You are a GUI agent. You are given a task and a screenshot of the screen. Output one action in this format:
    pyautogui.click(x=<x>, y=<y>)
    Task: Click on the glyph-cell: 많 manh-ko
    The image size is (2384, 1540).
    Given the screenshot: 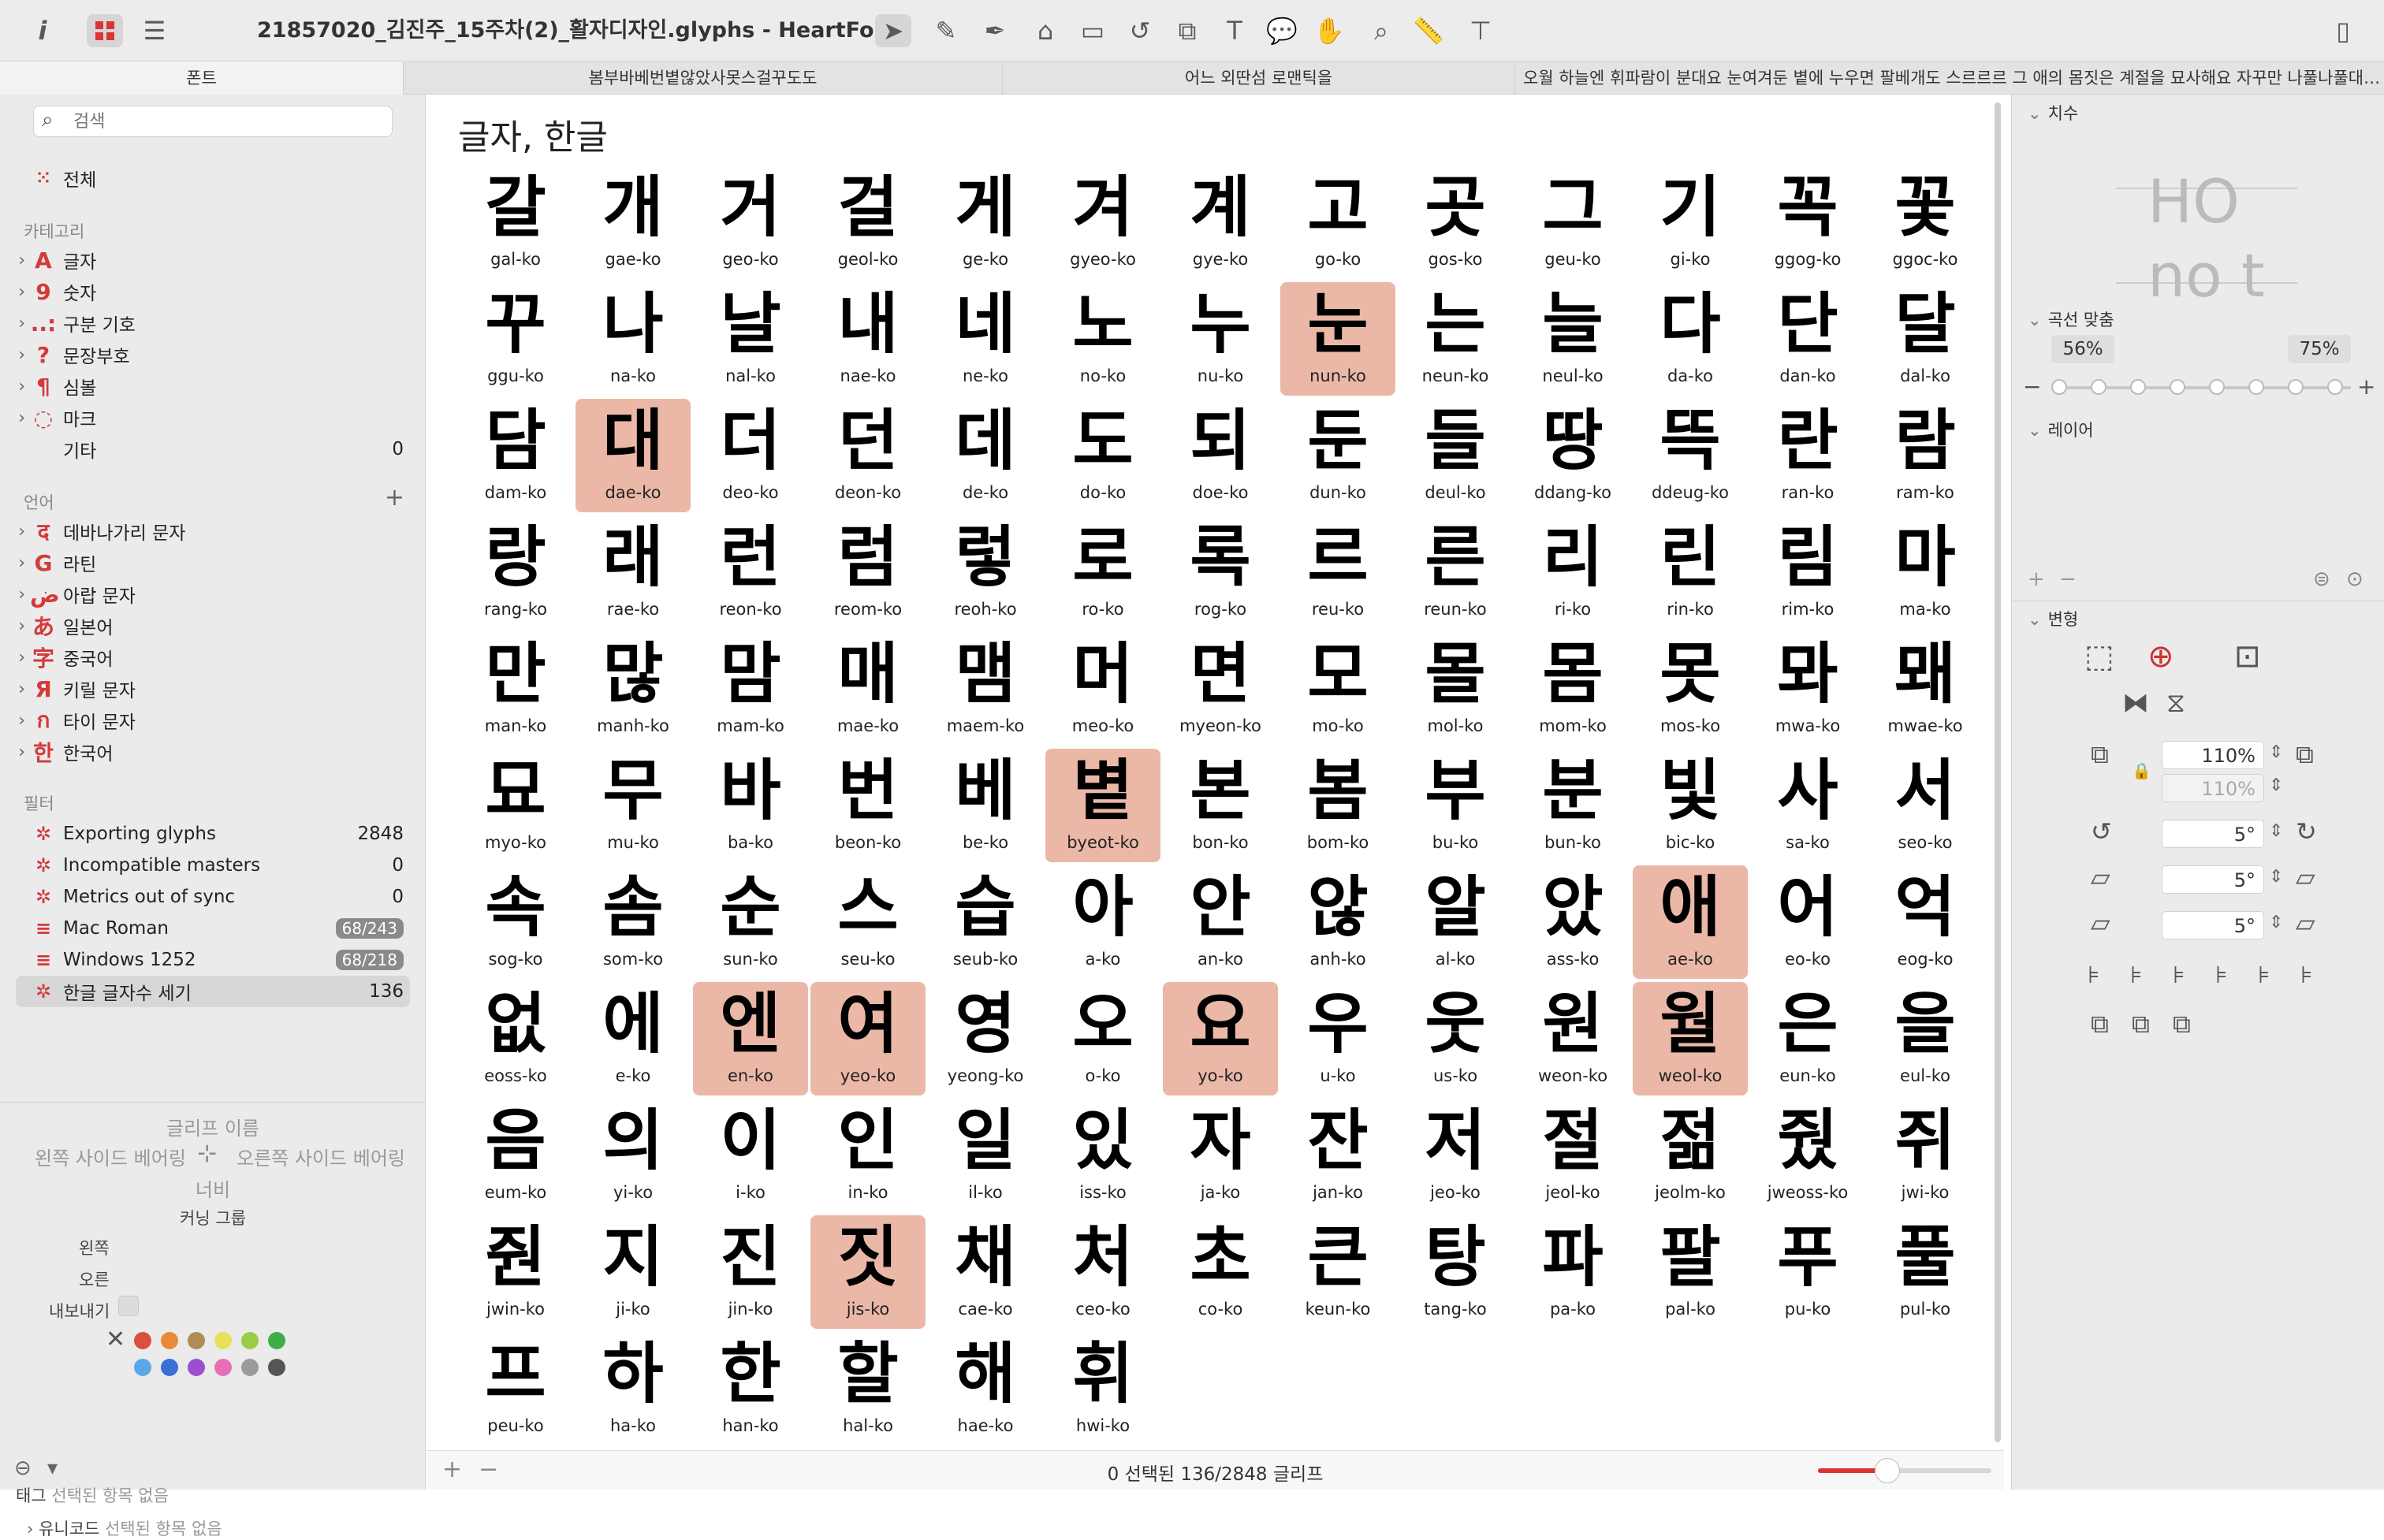 What is the action you would take?
    pyautogui.click(x=633, y=689)
    